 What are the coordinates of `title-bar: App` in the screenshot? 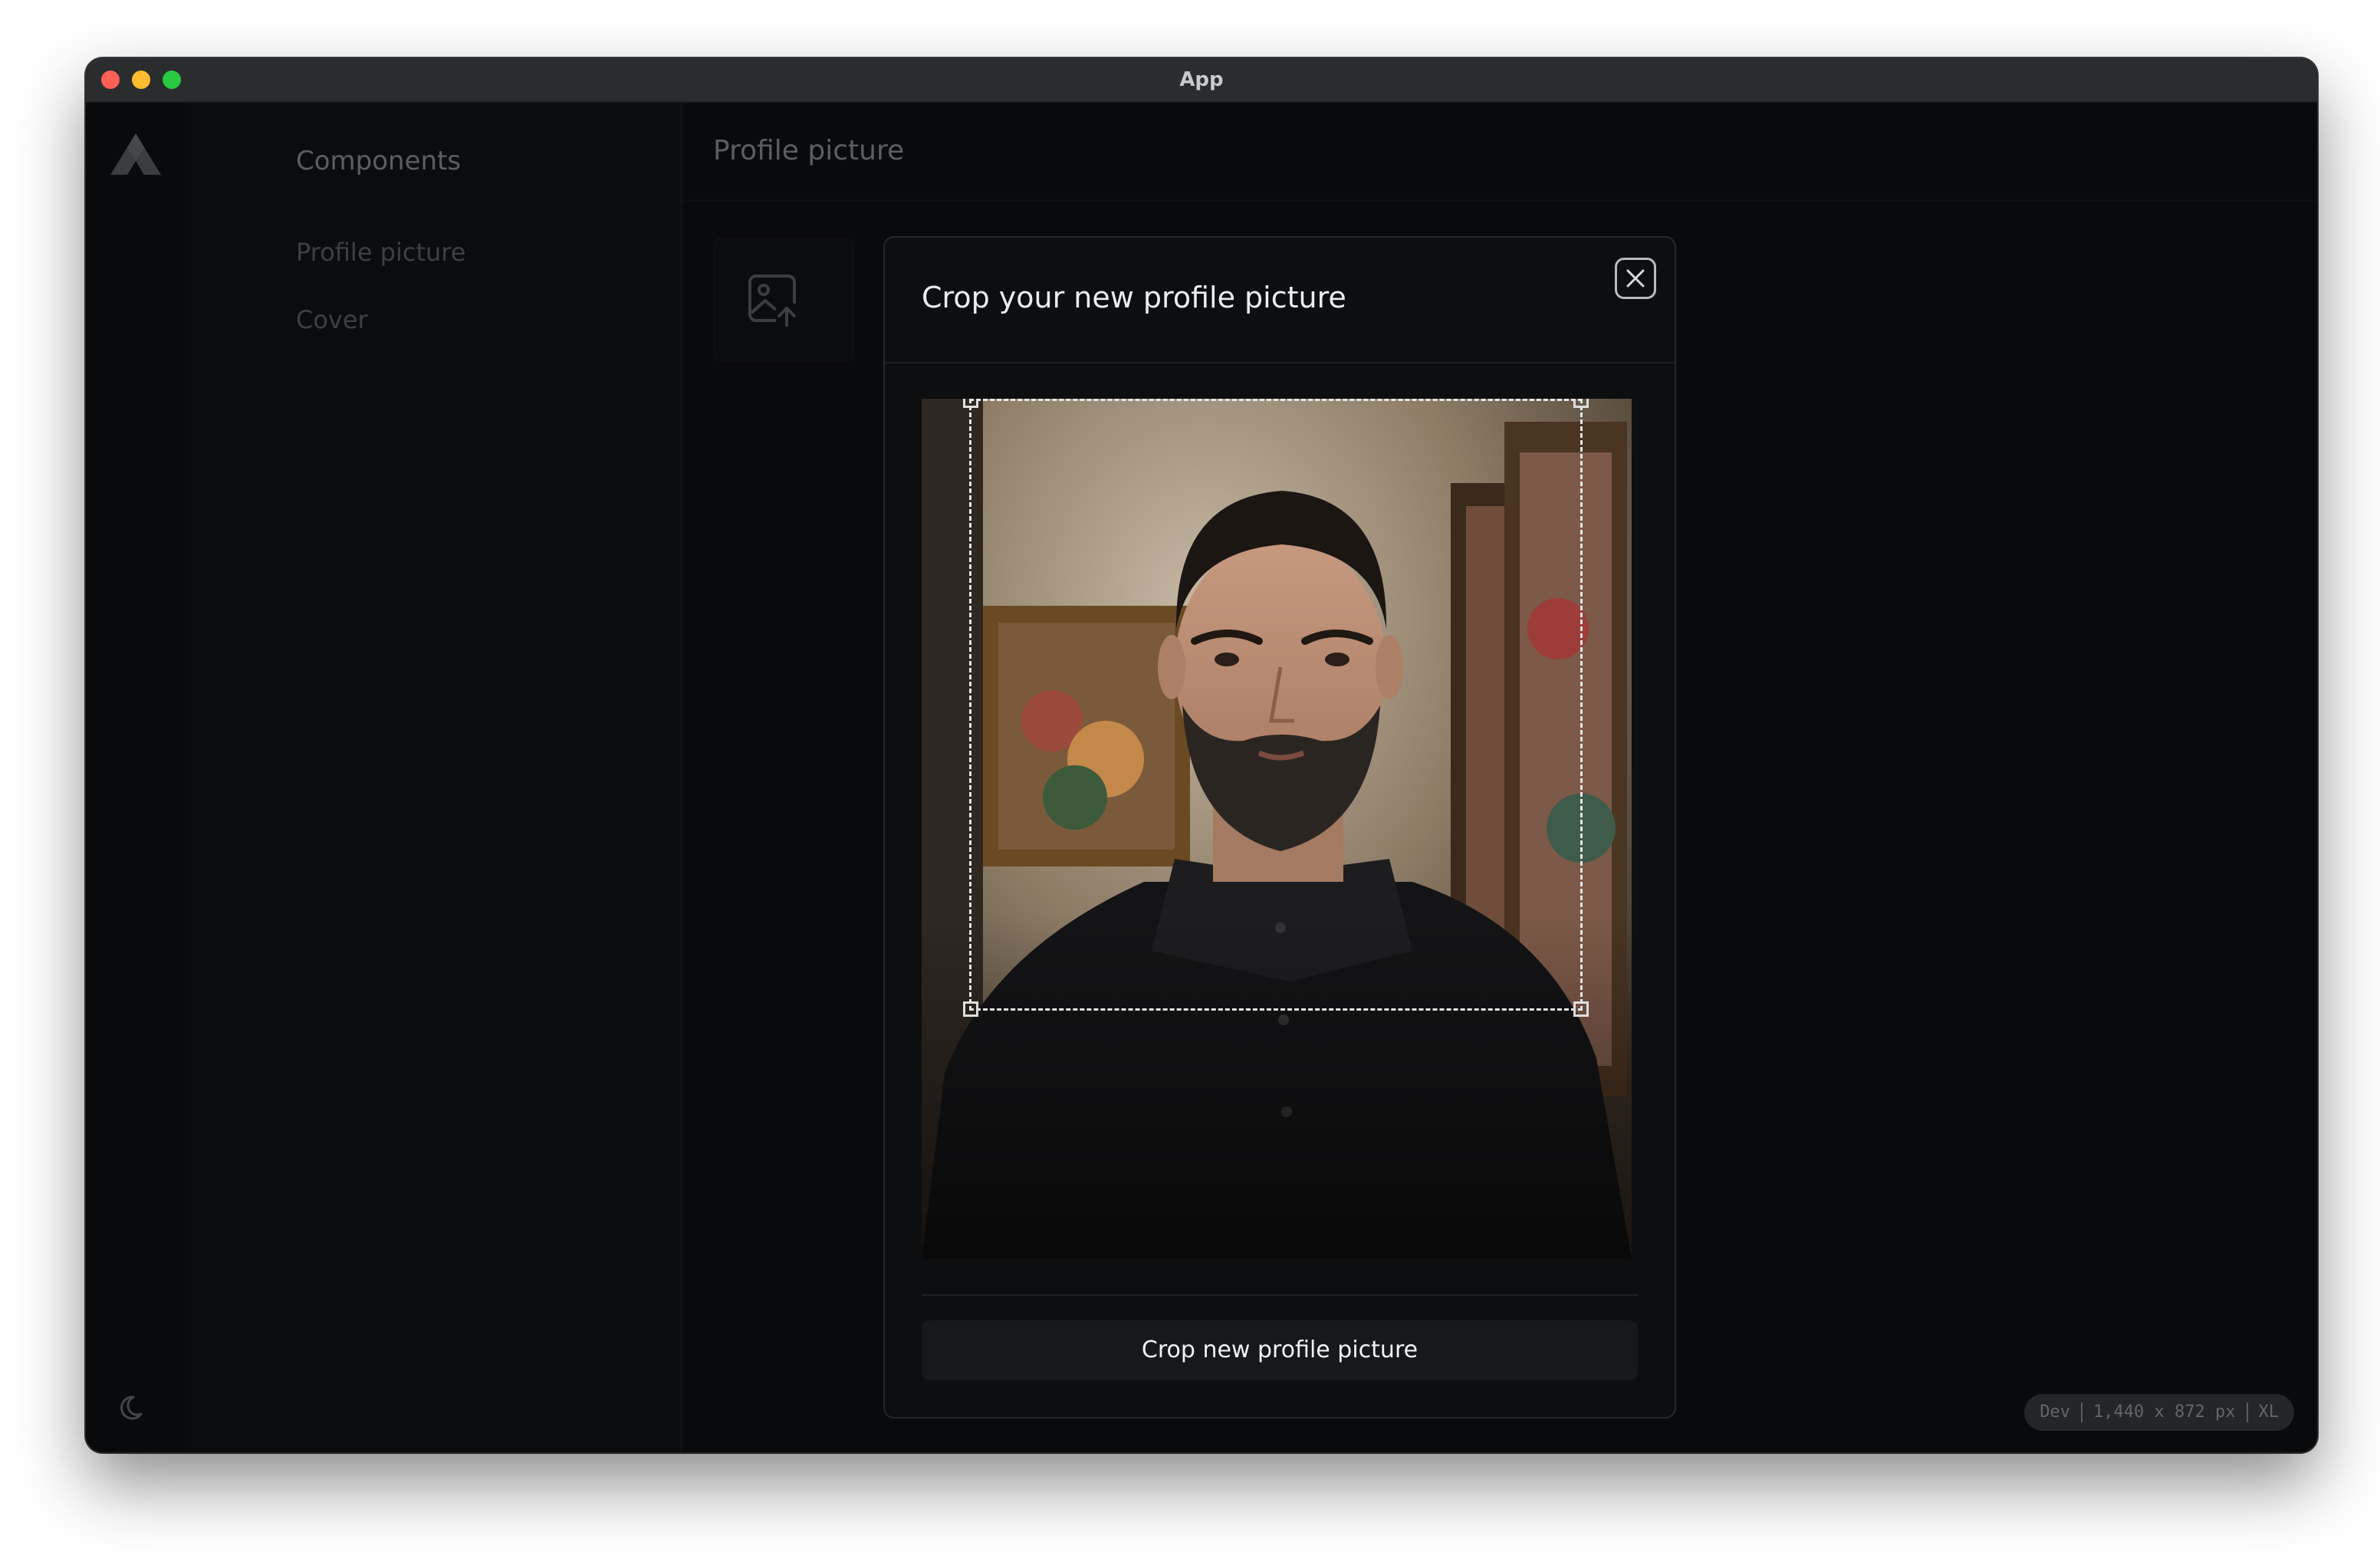 It's located at (1202, 81).